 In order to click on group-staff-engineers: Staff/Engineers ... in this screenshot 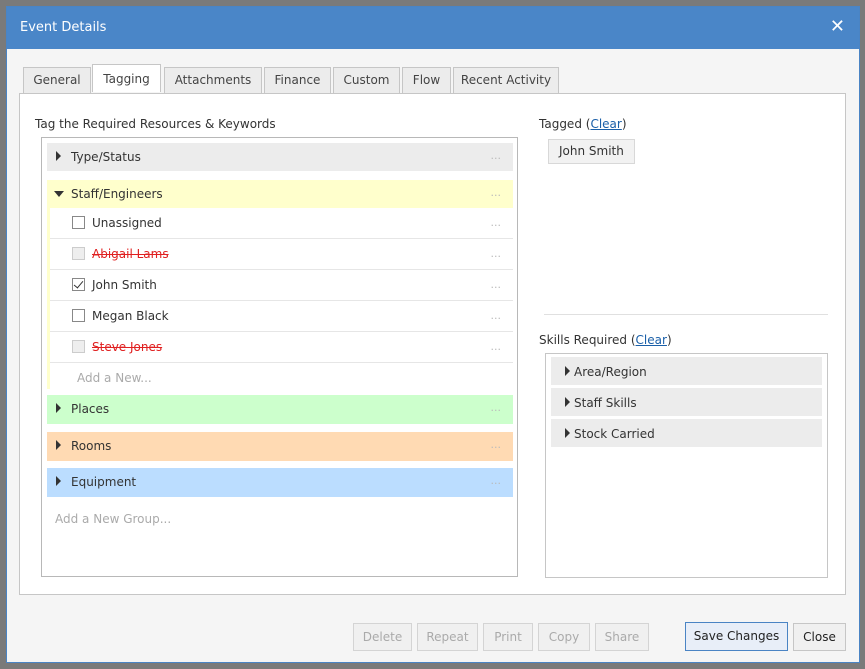, I will do `click(280, 194)`.